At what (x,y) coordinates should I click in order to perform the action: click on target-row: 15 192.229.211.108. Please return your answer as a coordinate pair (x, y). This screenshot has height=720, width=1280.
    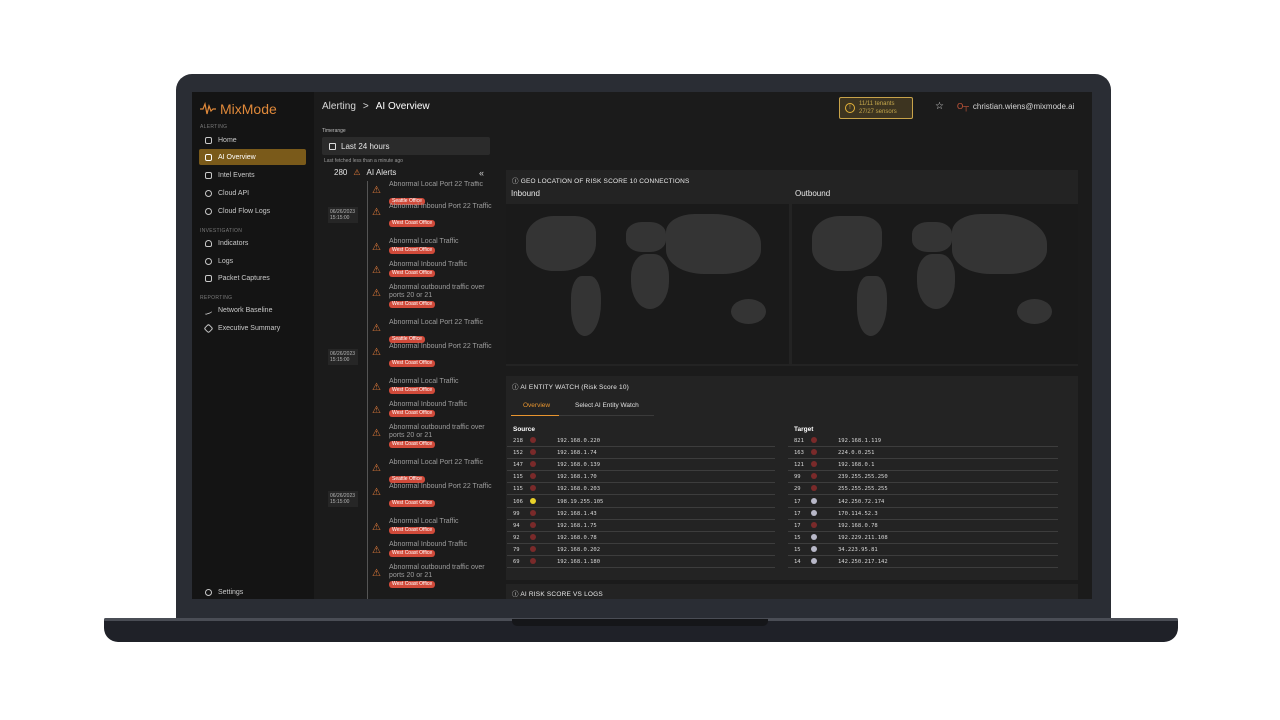
    Looking at the image, I should click on (923, 538).